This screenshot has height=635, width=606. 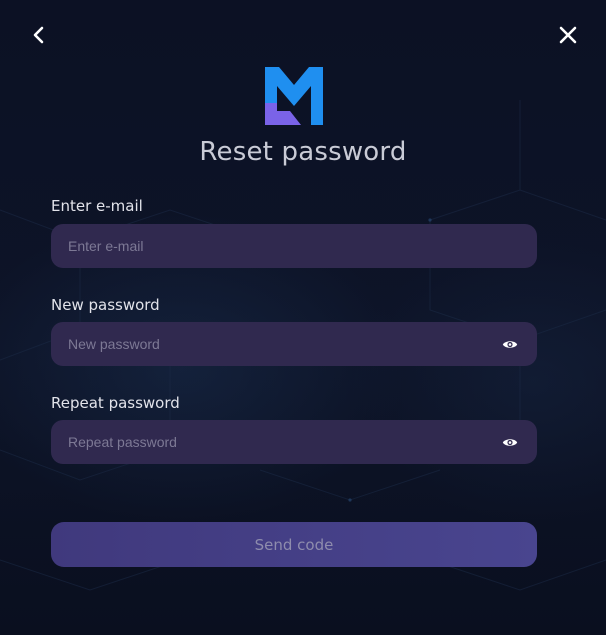 What do you see at coordinates (294, 544) in the screenshot?
I see `send-code-button: Send code` at bounding box center [294, 544].